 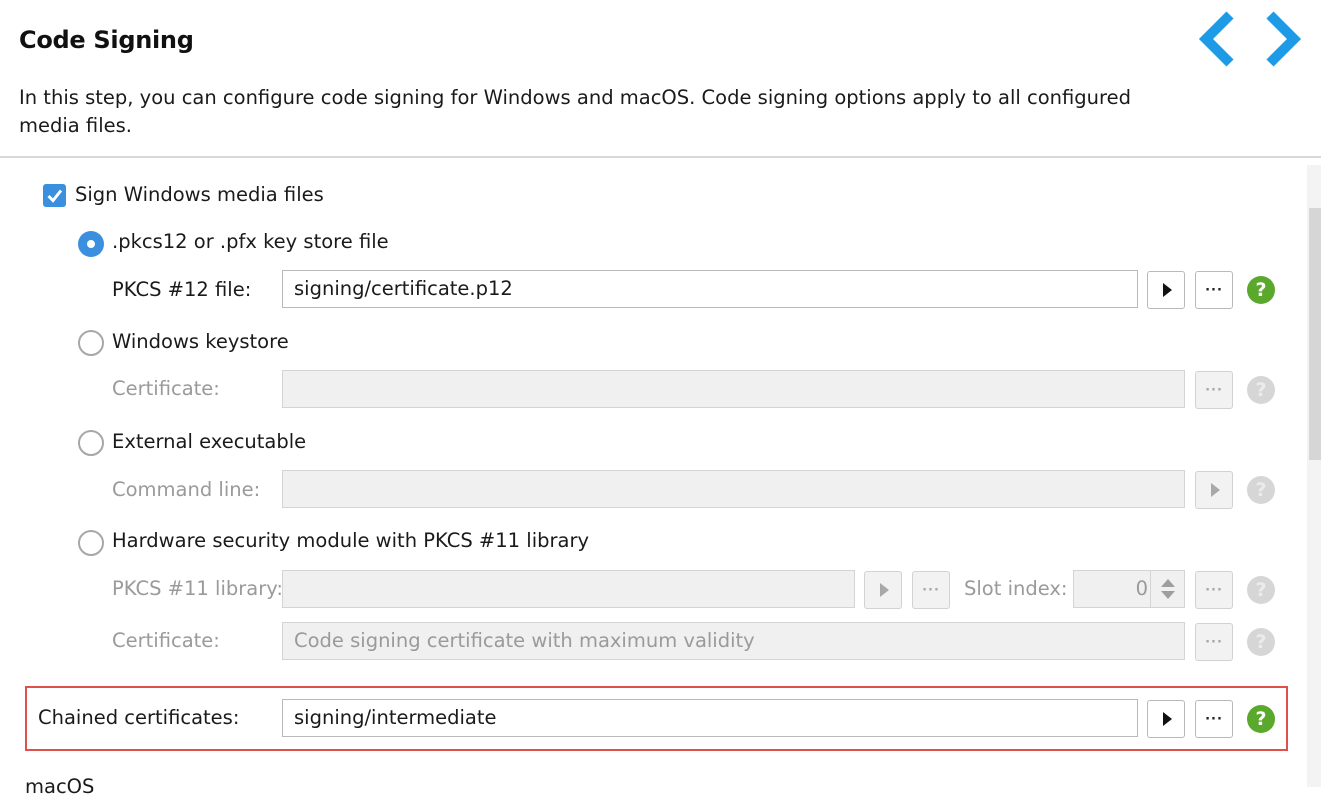 I want to click on pkcs12-file-input: signing/certificate.p12, so click(x=710, y=289).